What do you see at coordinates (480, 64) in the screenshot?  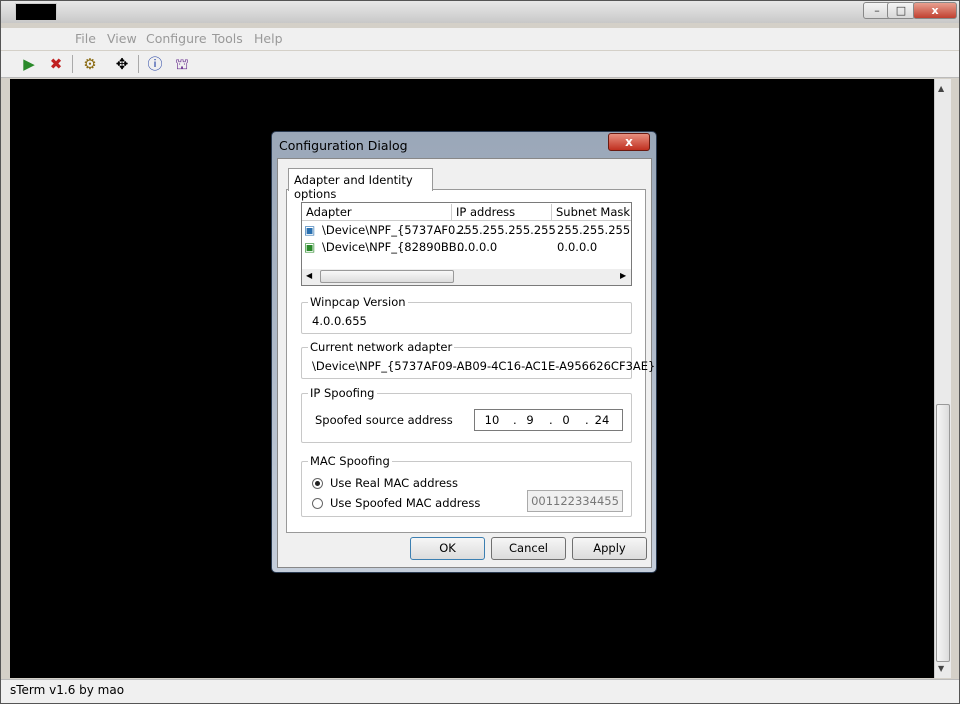 I see `toolbar: ▶ ✖ ⚙ ✥ ⓘ ⛫` at bounding box center [480, 64].